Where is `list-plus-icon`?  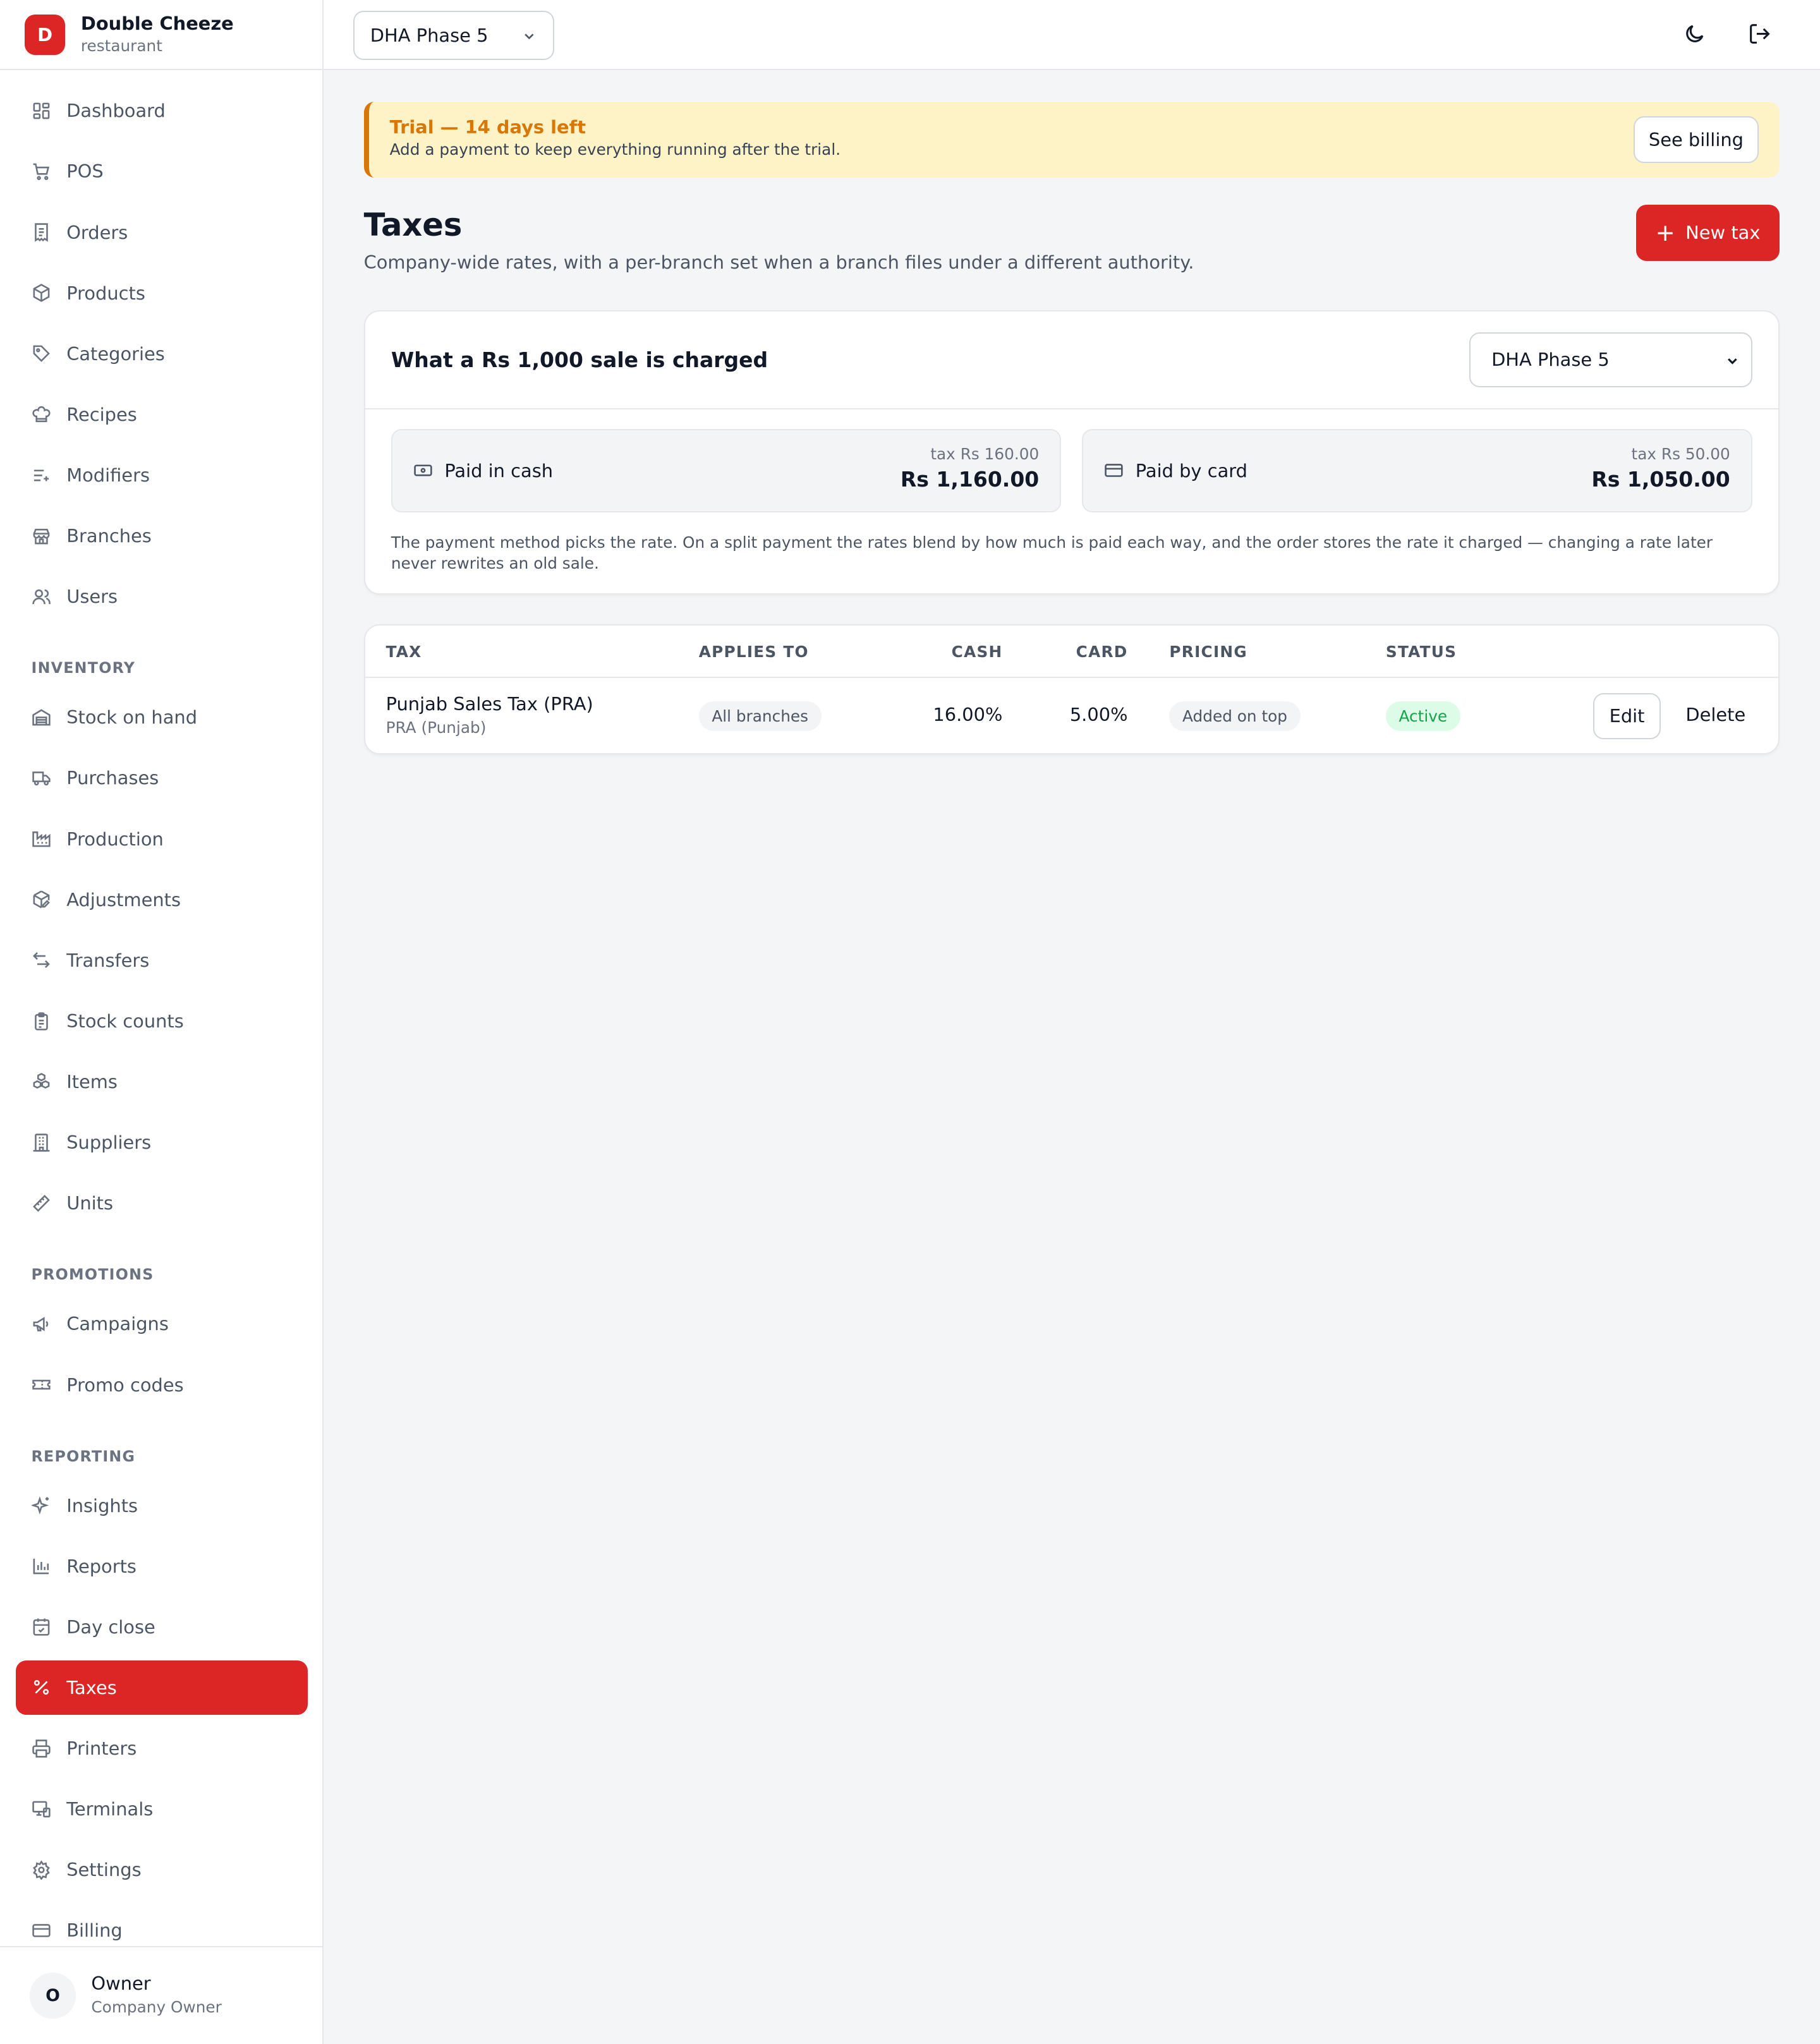
list-plus-icon is located at coordinates (41, 475).